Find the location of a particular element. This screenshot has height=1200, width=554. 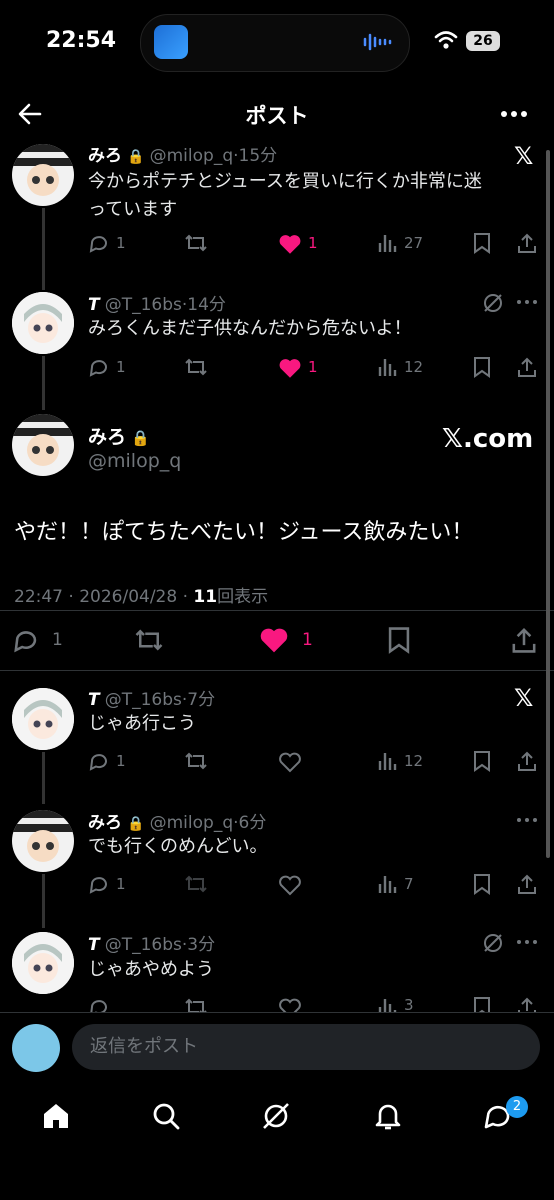

tweet-actions: 1 7 is located at coordinates (314, 885).